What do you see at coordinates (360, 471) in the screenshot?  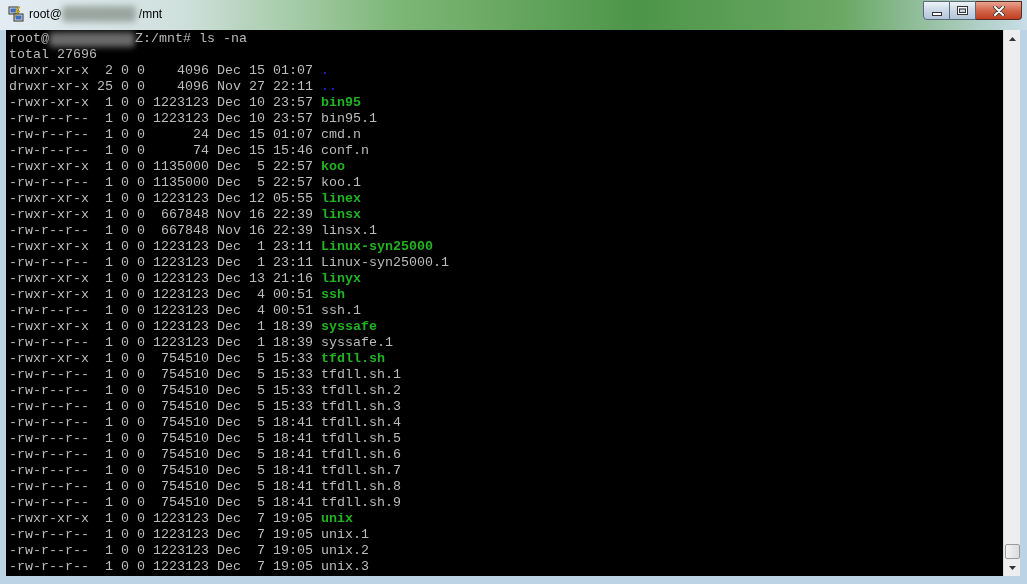 I see `file-name-text: tfdll.sh.7` at bounding box center [360, 471].